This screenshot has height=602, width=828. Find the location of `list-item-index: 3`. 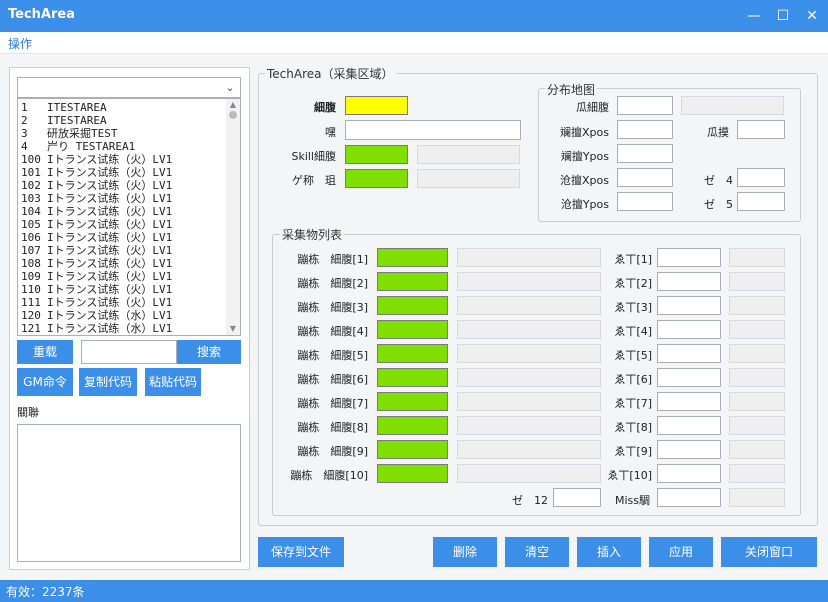

list-item-index: 3 is located at coordinates (24, 133).